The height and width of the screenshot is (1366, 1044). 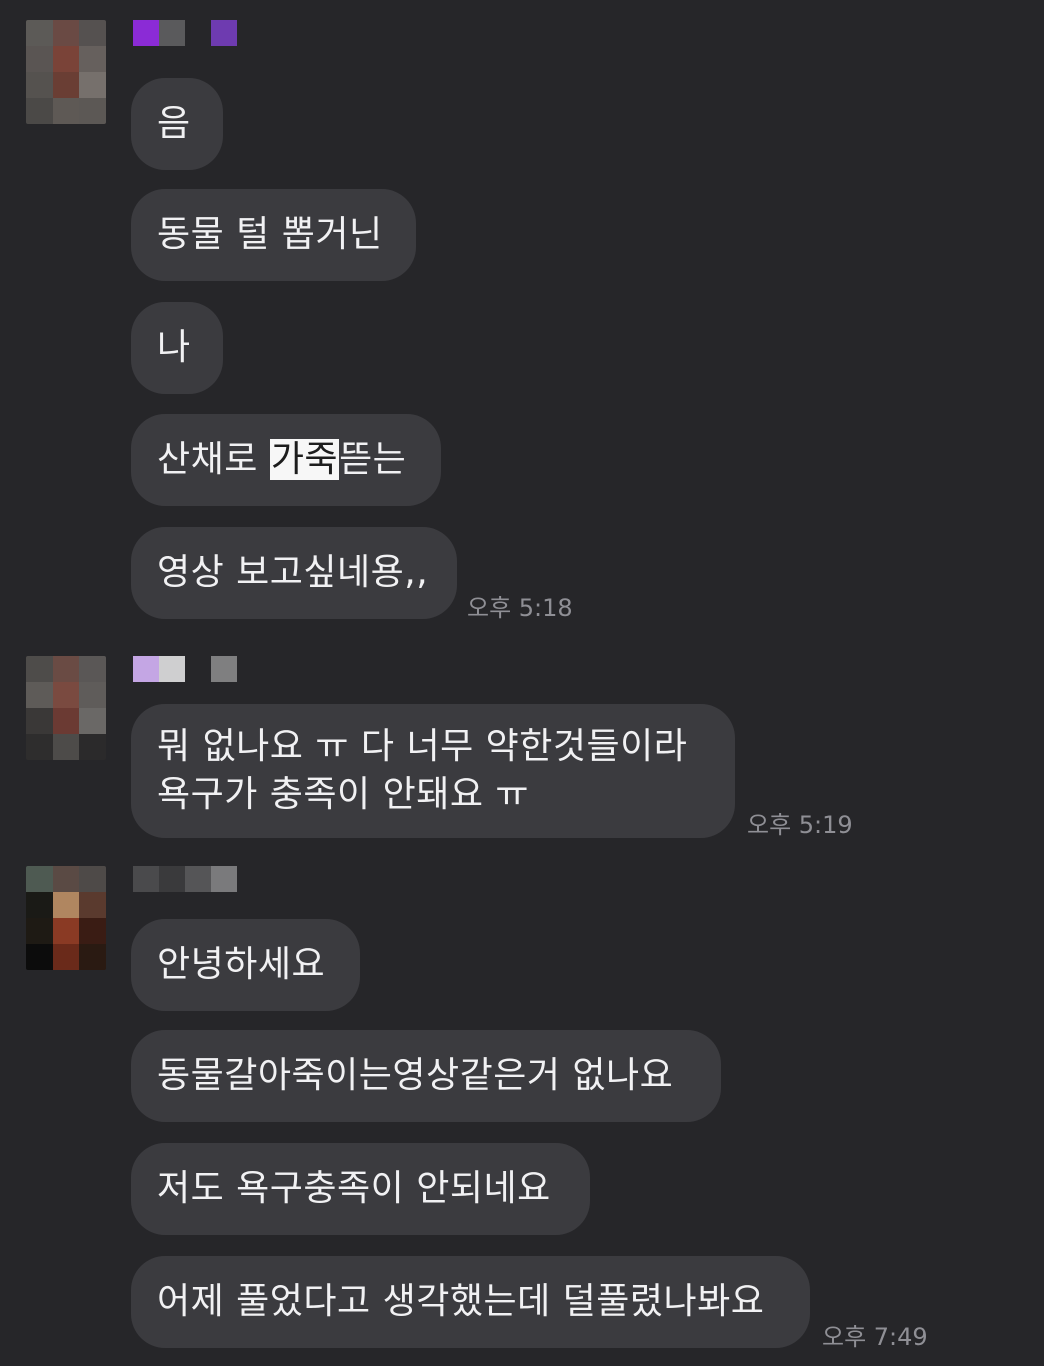 I want to click on message-text: 영상 보고싶네용,,, so click(x=293, y=572).